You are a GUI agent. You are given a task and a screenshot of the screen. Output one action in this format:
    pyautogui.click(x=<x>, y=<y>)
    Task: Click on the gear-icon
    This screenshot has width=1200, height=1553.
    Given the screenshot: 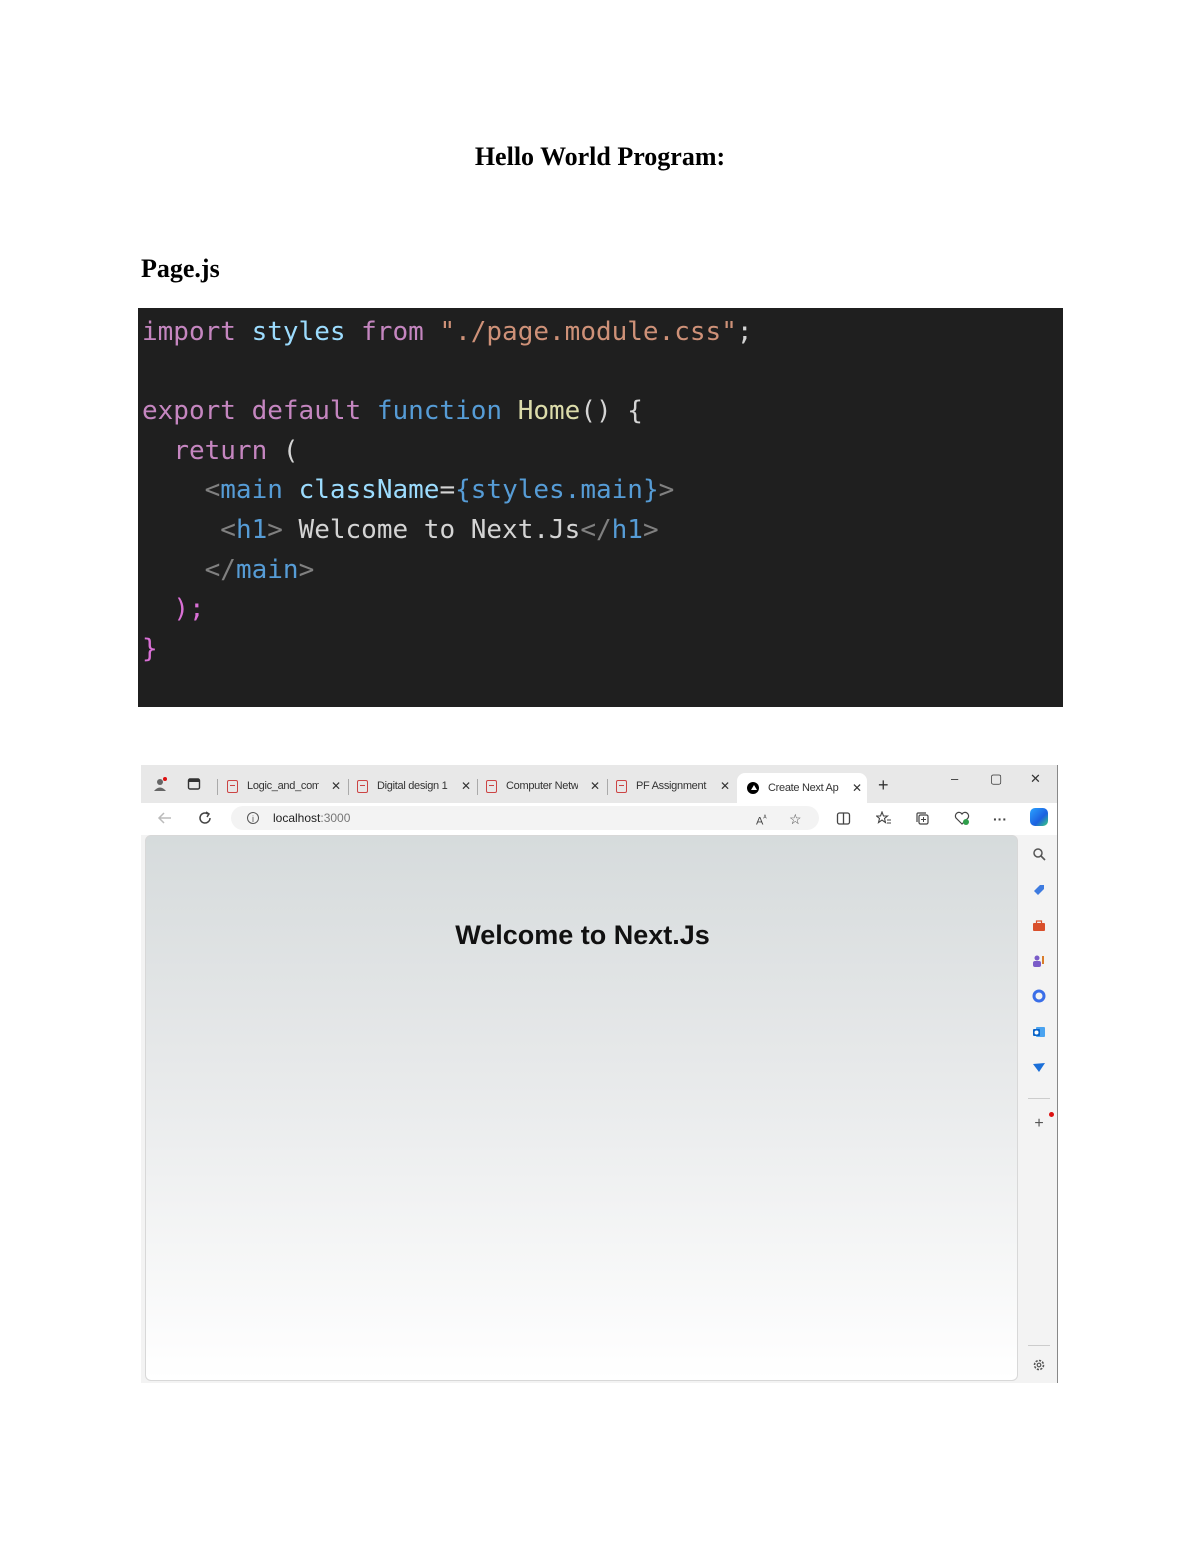 What is the action you would take?
    pyautogui.click(x=1039, y=1365)
    